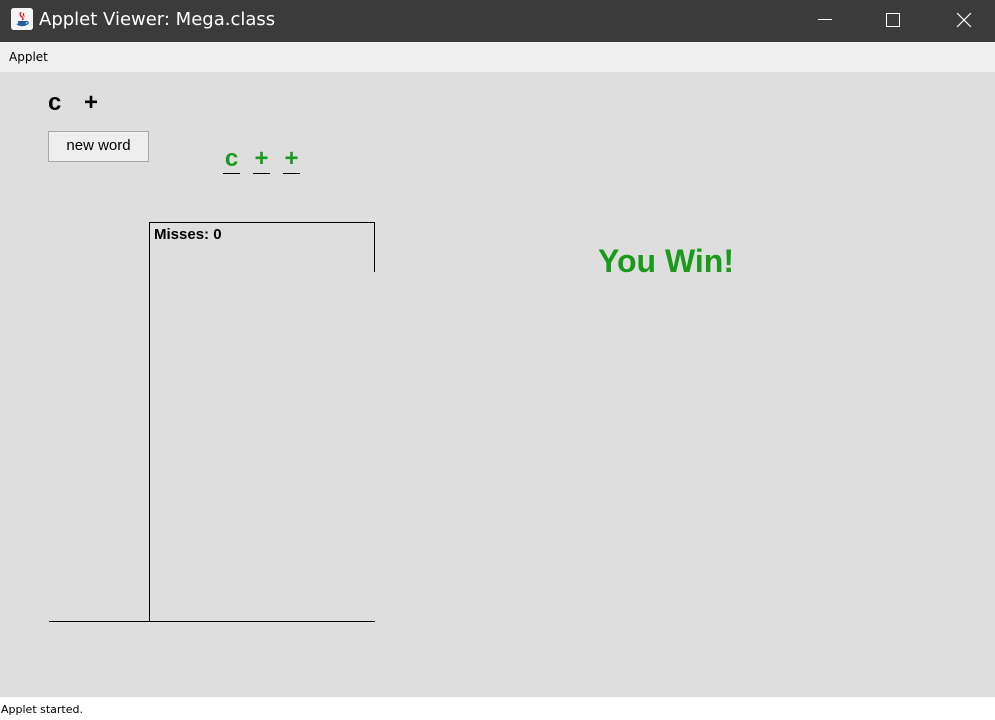 The image size is (995, 720). I want to click on new-word-button: new word, so click(98, 146).